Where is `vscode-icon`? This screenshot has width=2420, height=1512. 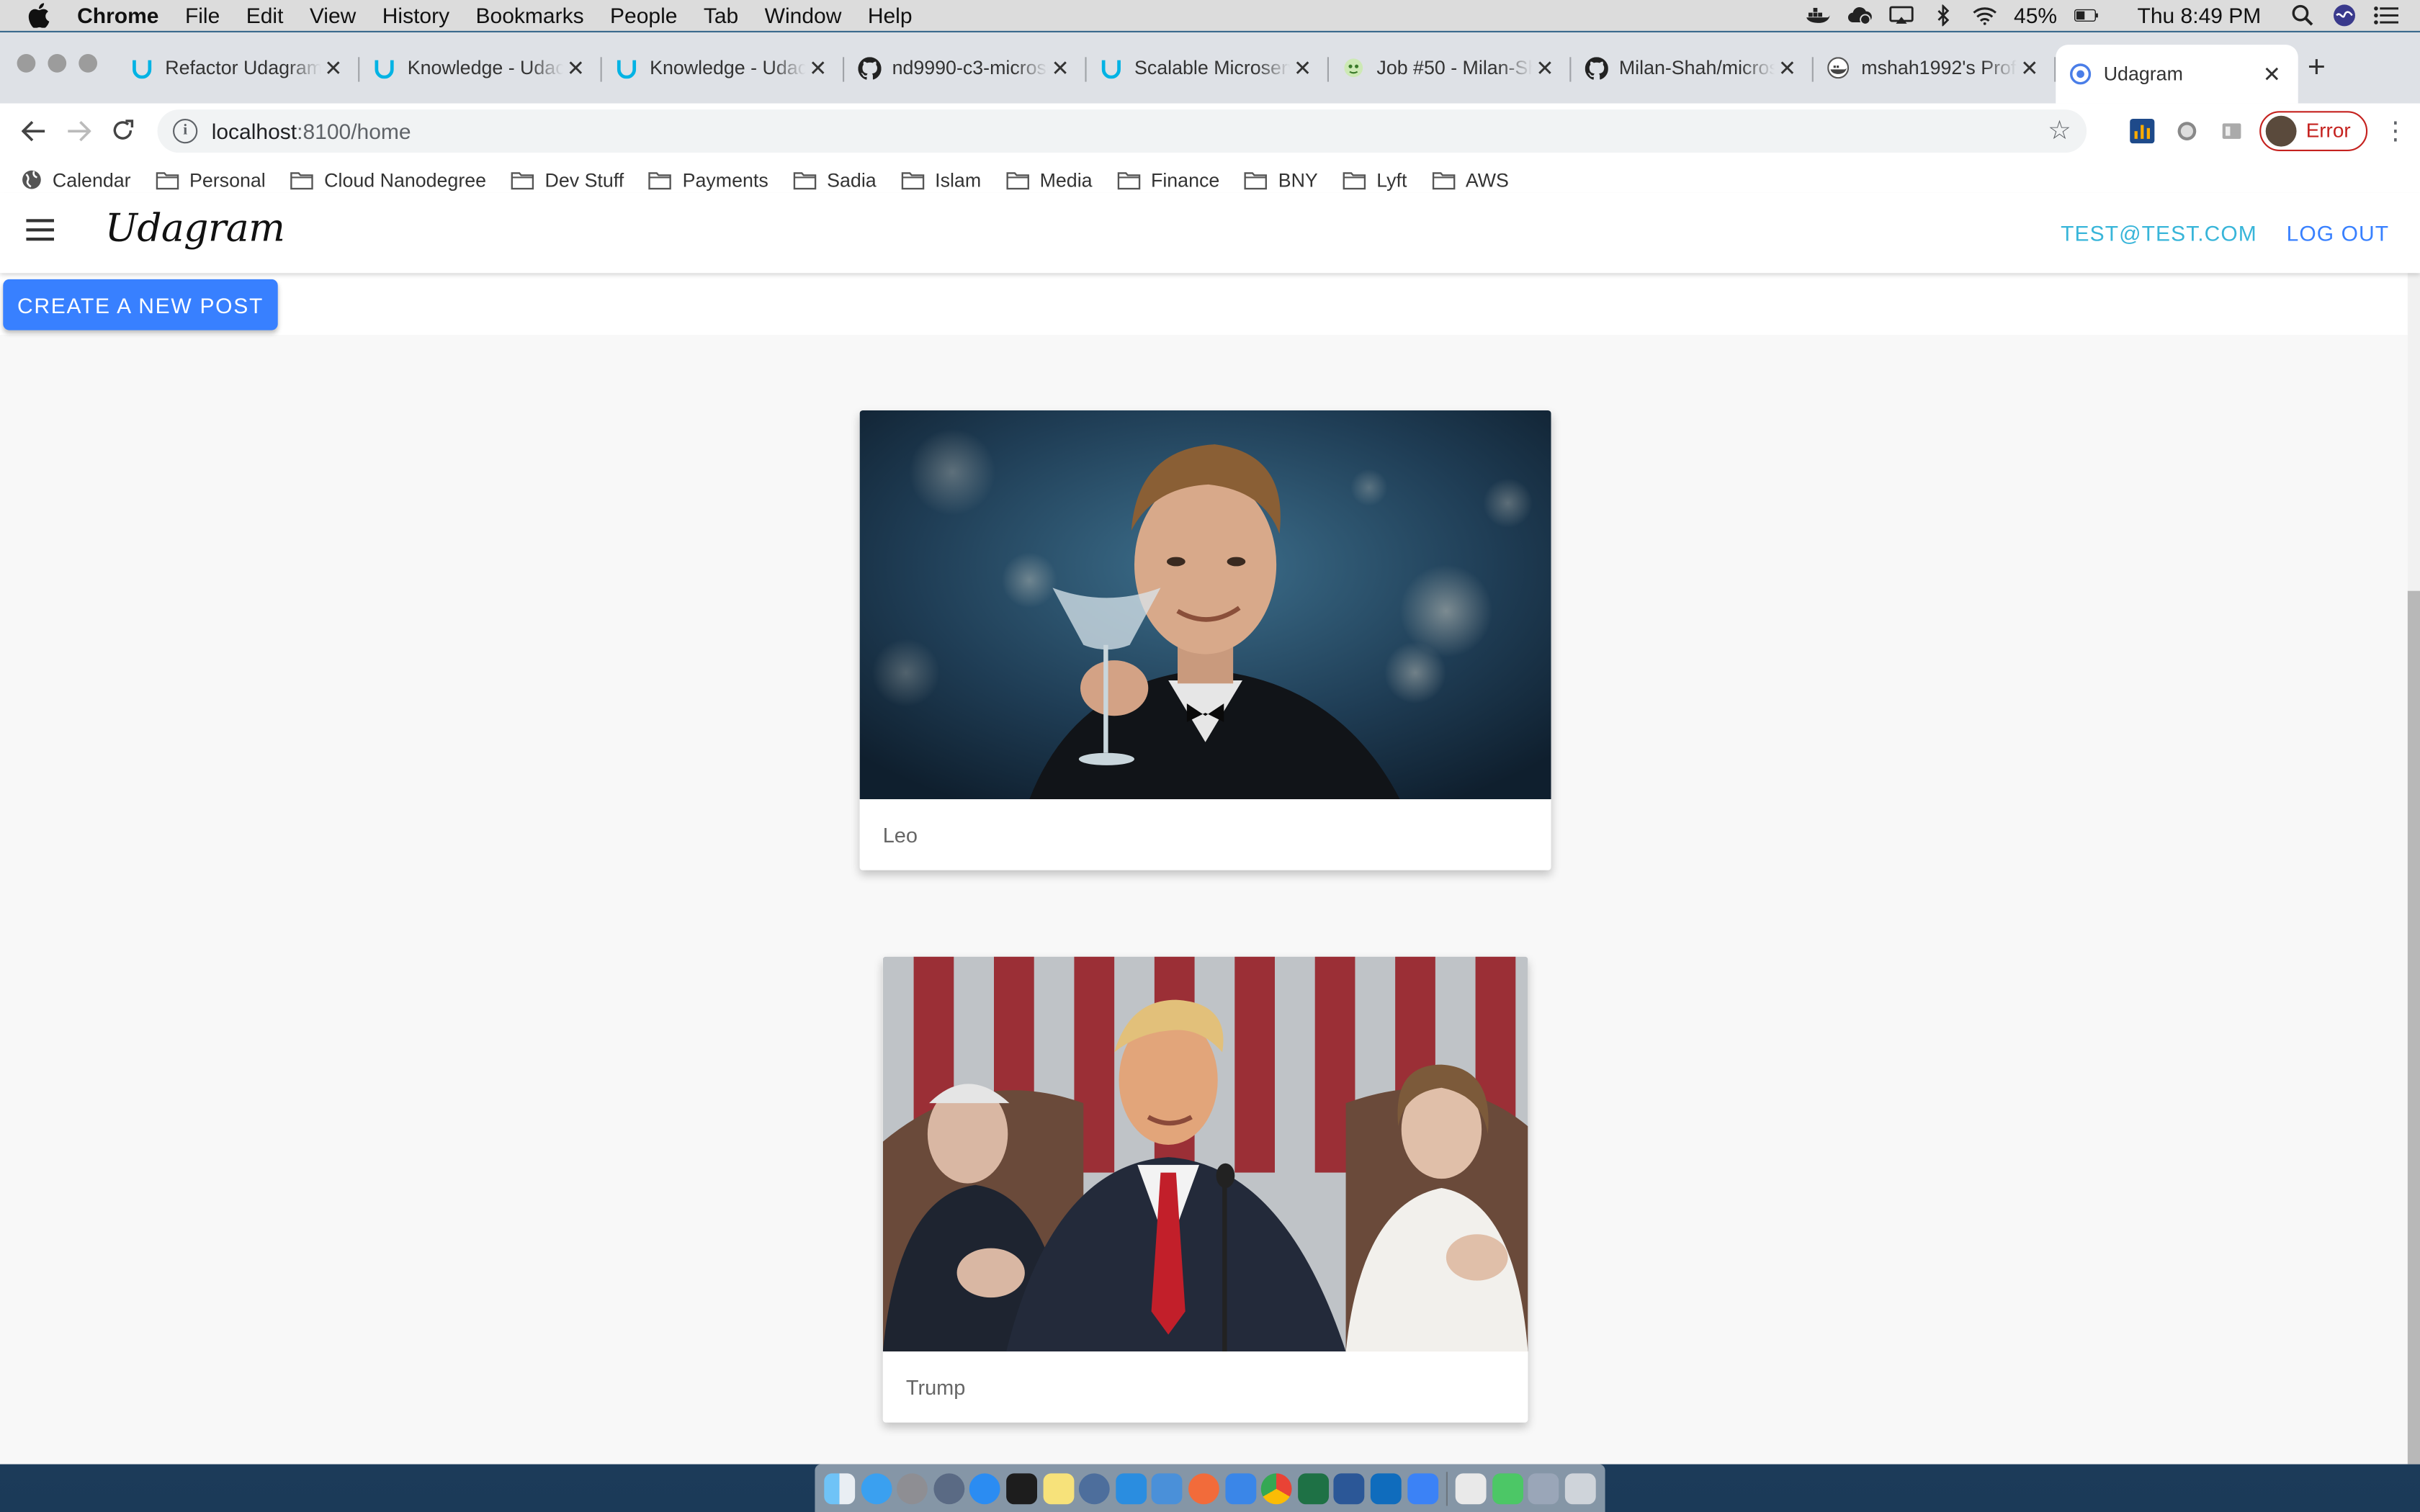 vscode-icon is located at coordinates (1131, 1488).